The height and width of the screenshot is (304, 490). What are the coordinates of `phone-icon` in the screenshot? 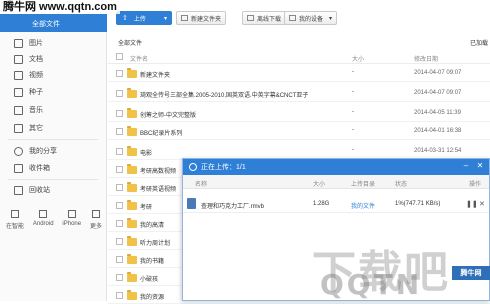 It's located at (71, 214).